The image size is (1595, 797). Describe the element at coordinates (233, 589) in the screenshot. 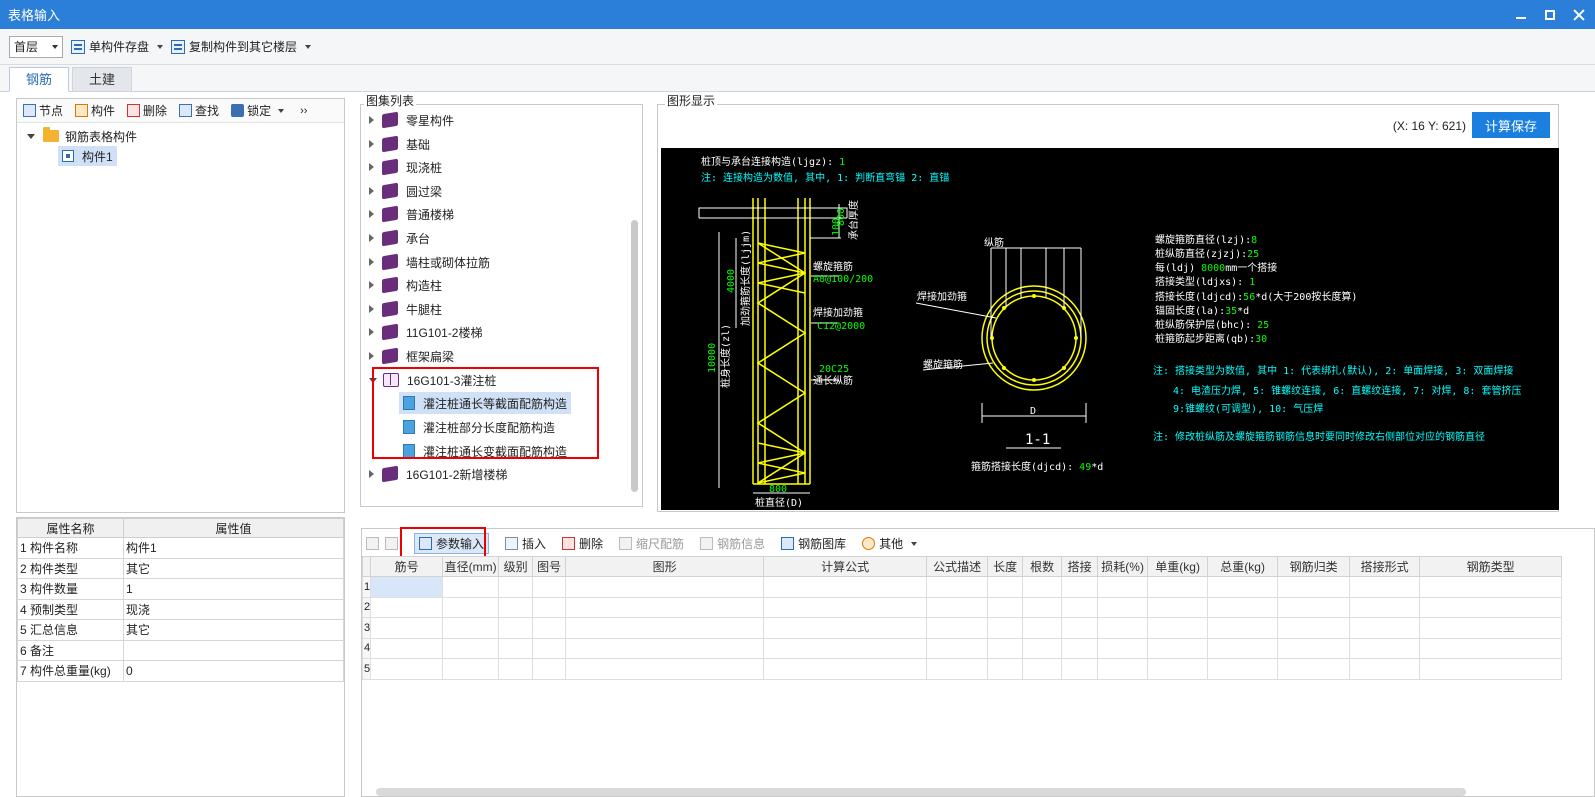

I see `property-value: 1` at that location.